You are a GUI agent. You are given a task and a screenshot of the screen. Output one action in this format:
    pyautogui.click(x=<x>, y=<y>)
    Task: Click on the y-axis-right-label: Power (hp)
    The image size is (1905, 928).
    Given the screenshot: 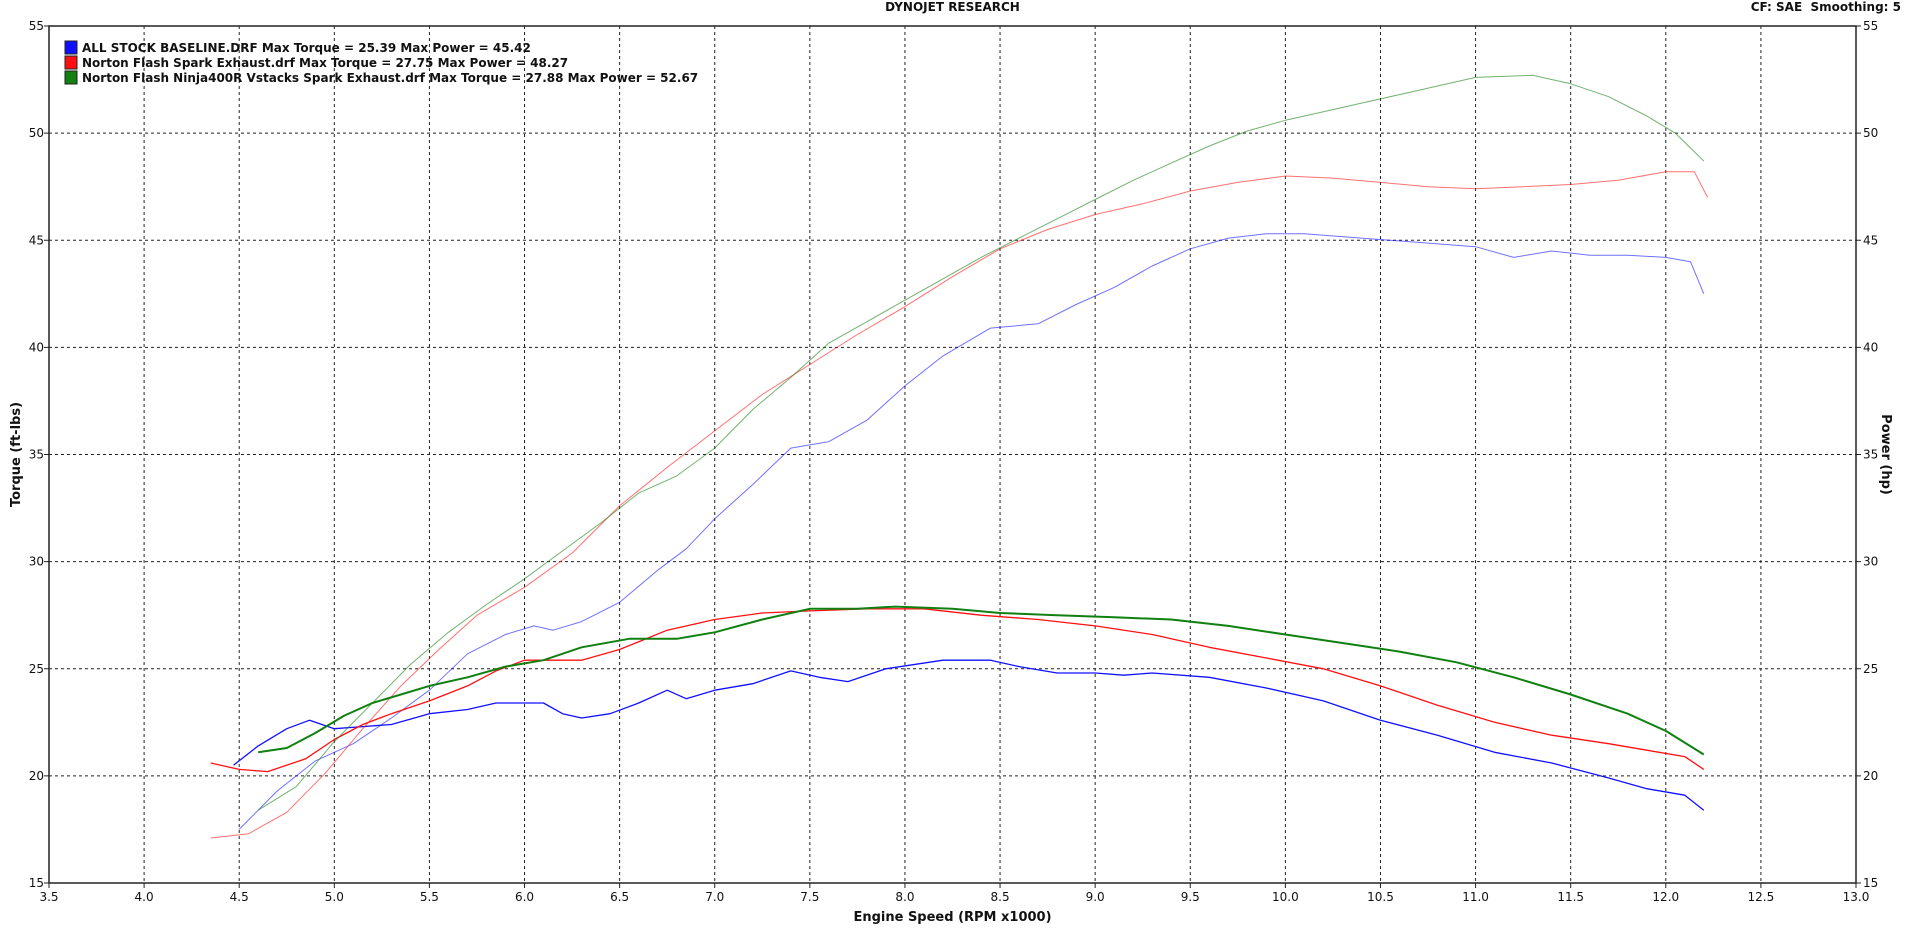 What is the action you would take?
    pyautogui.click(x=1885, y=454)
    